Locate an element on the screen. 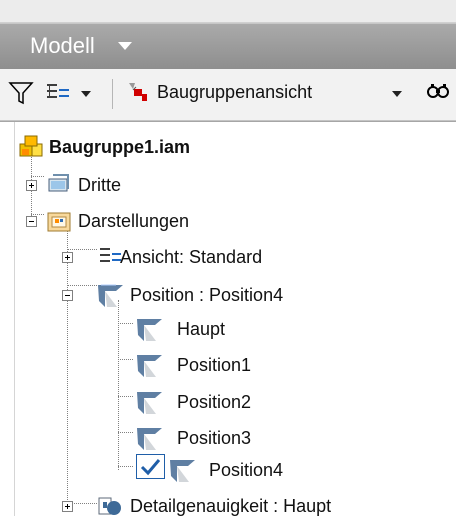  tree-label-ansicht: Ansicht: Standard is located at coordinates (191, 257).